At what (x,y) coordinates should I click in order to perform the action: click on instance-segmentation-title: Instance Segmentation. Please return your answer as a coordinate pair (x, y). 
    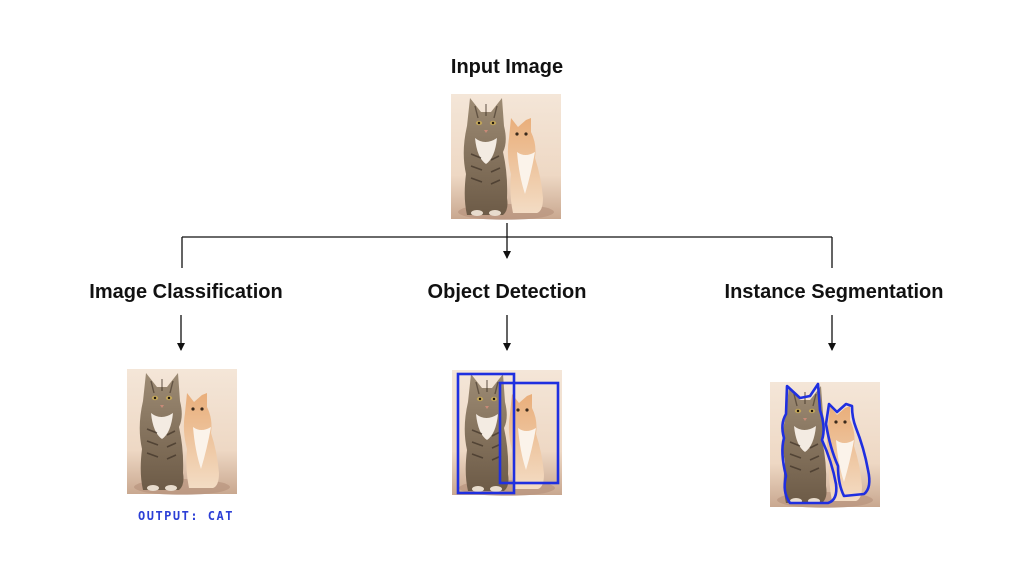
    Looking at the image, I should click on (834, 292).